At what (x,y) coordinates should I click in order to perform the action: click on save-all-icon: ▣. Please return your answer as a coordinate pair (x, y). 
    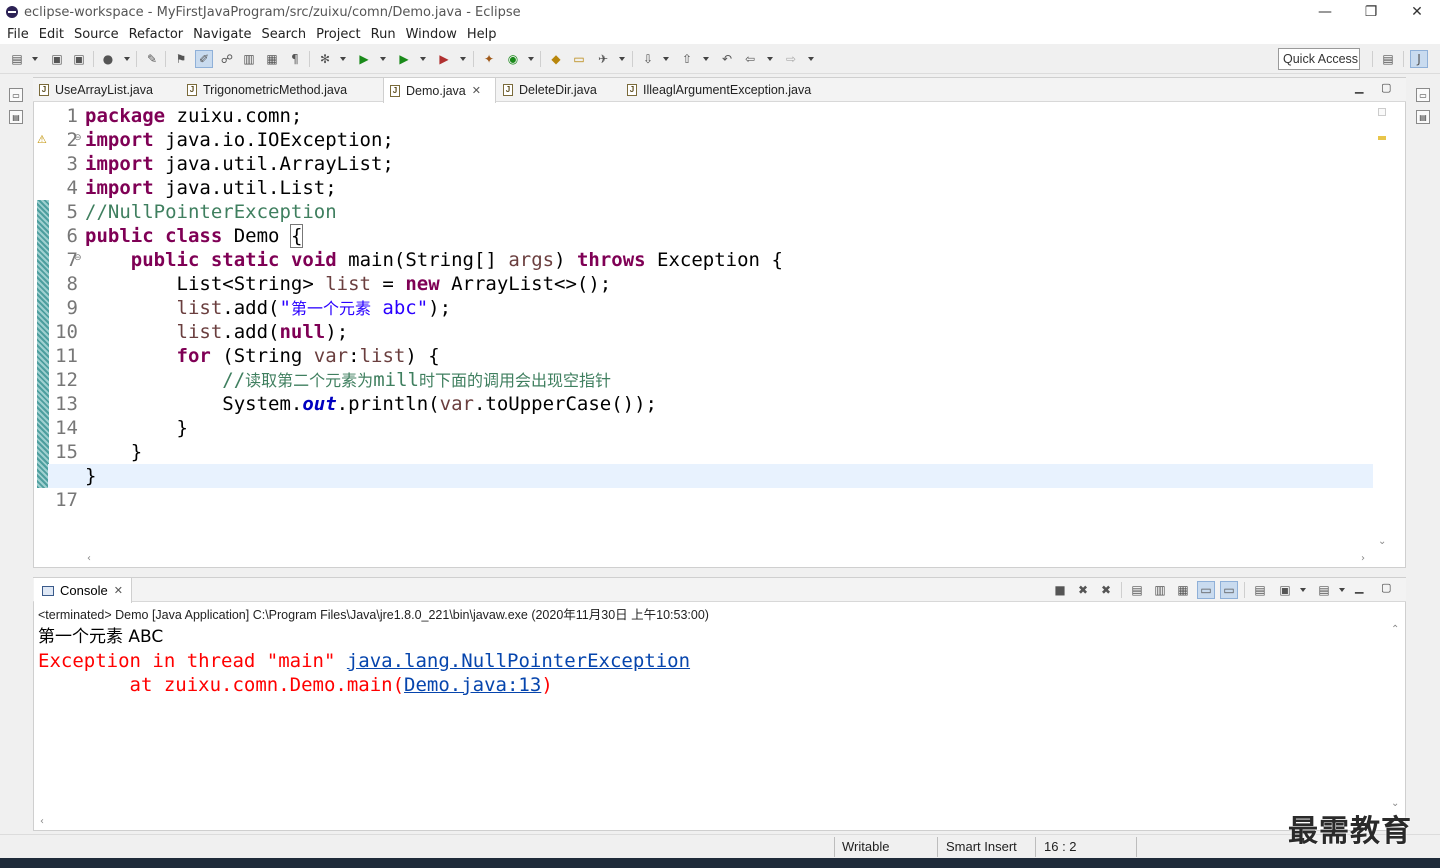
    Looking at the image, I should click on (79, 59).